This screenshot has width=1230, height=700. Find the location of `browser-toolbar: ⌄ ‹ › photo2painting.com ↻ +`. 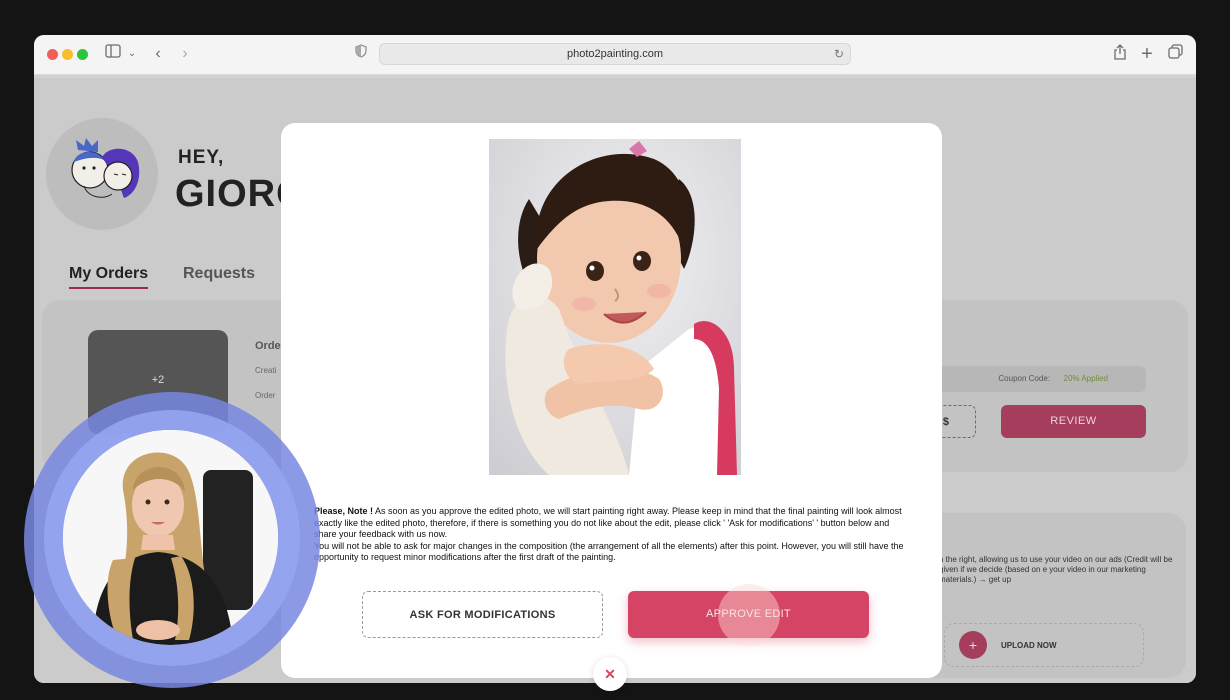

browser-toolbar: ⌄ ‹ › photo2painting.com ↻ + is located at coordinates (615, 55).